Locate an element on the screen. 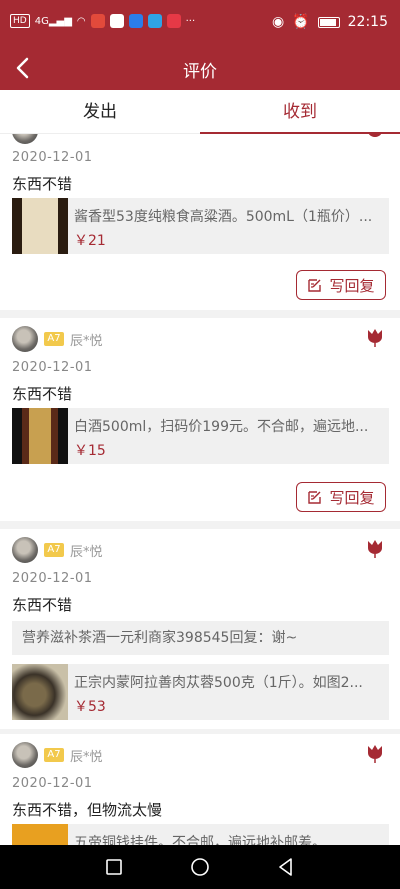 The height and width of the screenshot is (889, 400). product-name: 五帝铜钱挂件。不合邮，遍远地补邮差。 is located at coordinates (200, 840).